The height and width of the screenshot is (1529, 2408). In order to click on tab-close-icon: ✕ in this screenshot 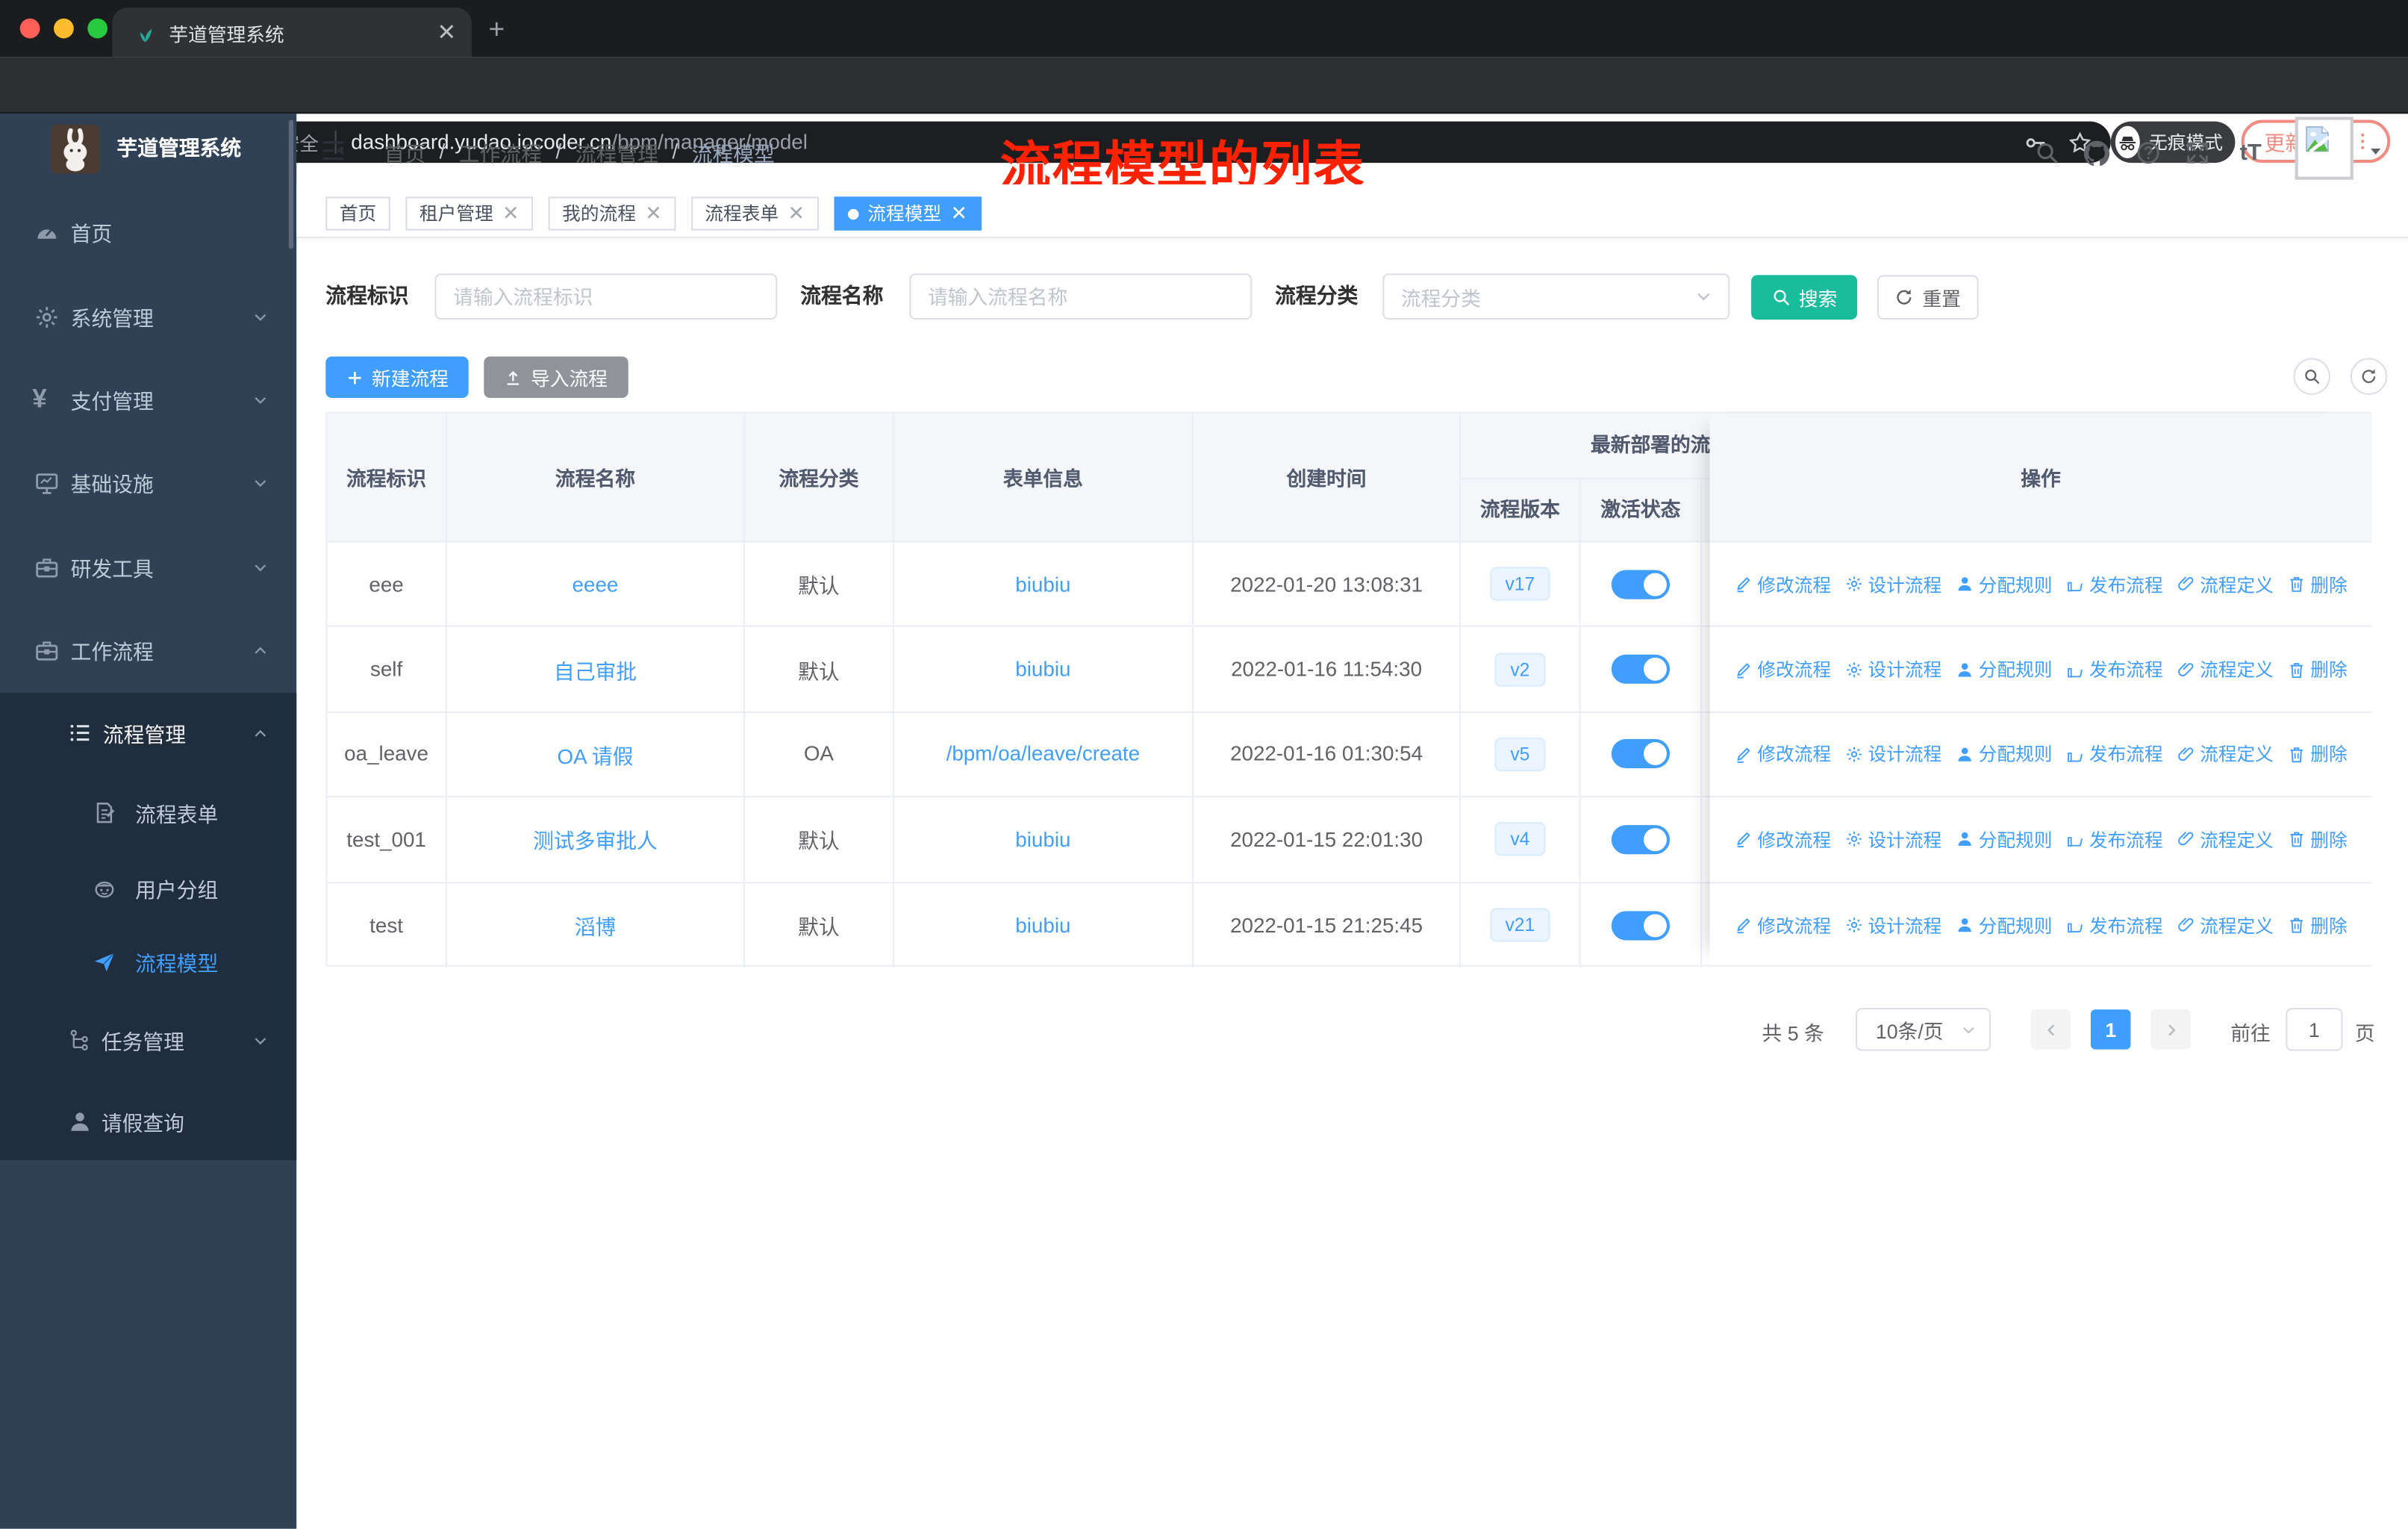, I will do `click(446, 32)`.